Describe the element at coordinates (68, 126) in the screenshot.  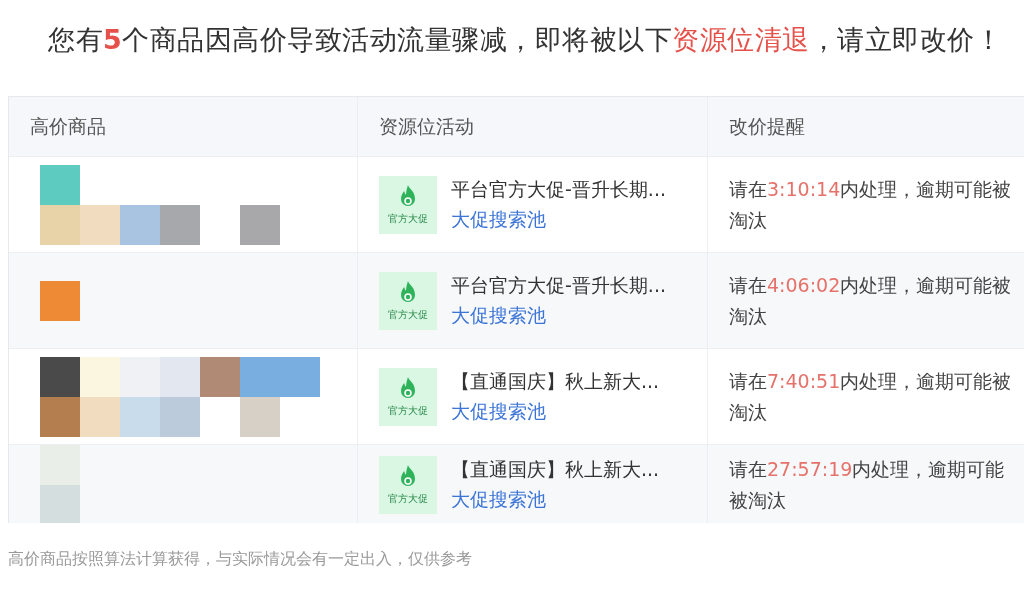
I see `column-header: 高价商品` at that location.